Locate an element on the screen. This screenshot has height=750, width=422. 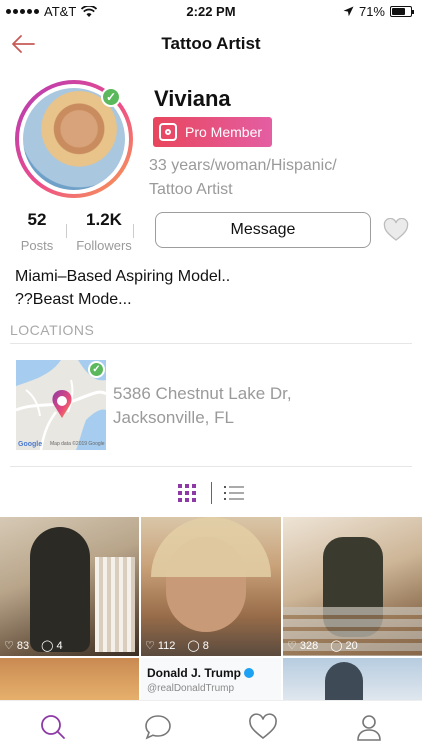
battery-fill is located at coordinates (398, 11).